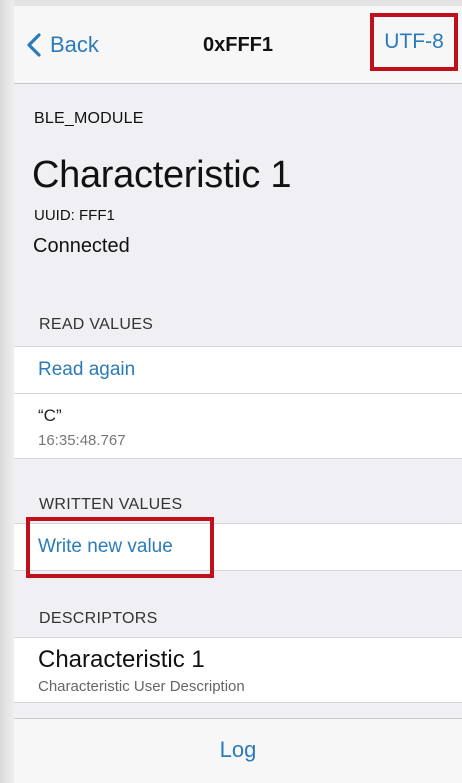 This screenshot has width=462, height=783. What do you see at coordinates (98, 618) in the screenshot?
I see `descriptors-header: DESCRIPTORS` at bounding box center [98, 618].